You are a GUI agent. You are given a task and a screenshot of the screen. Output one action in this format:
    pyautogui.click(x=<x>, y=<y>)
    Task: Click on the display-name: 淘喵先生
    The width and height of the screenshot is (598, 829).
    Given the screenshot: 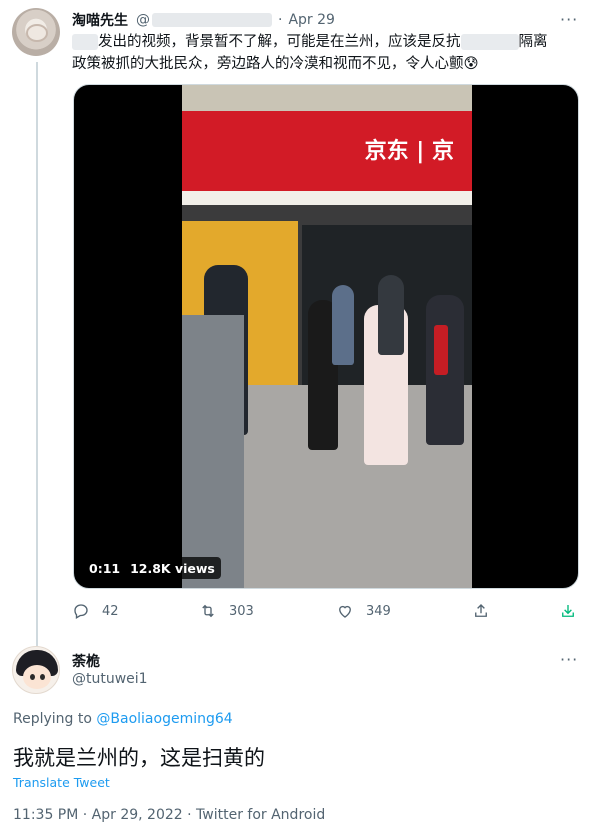 What is the action you would take?
    pyautogui.click(x=100, y=20)
    